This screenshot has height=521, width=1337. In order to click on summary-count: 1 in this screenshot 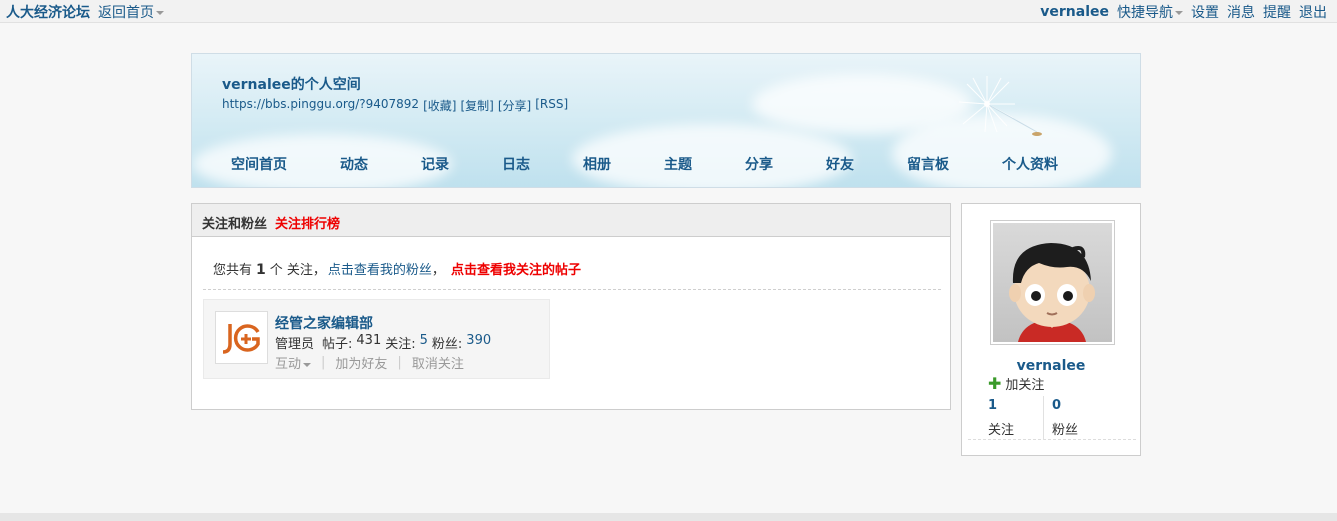, I will do `click(261, 270)`.